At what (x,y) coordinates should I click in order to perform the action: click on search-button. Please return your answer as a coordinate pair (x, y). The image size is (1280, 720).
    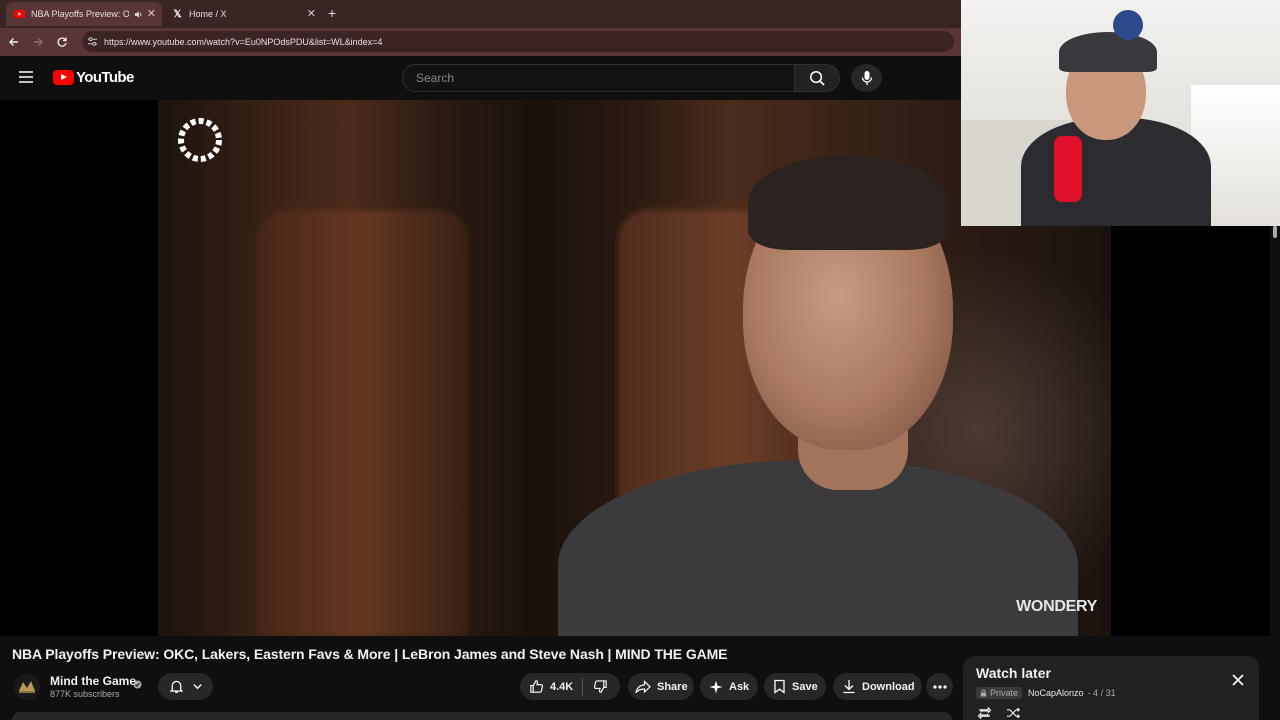
    Looking at the image, I should click on (817, 78).